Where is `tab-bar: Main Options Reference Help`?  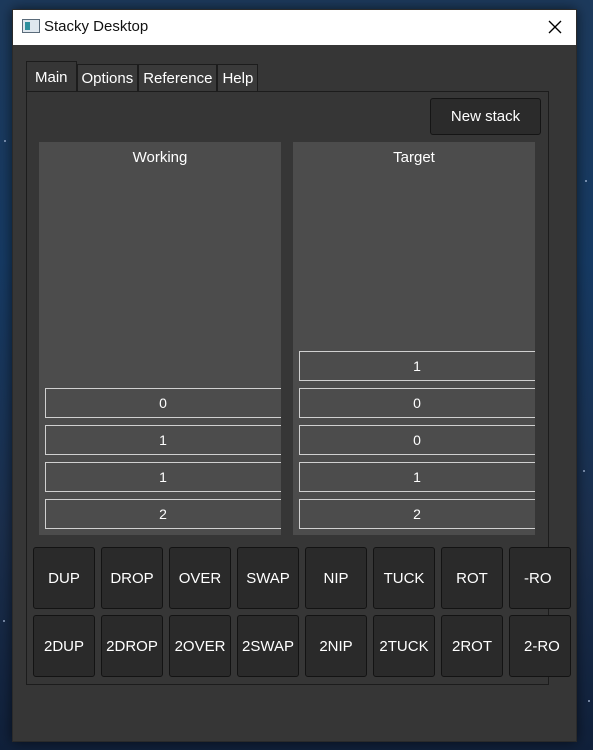
tab-bar: Main Options Reference Help is located at coordinates (142, 76).